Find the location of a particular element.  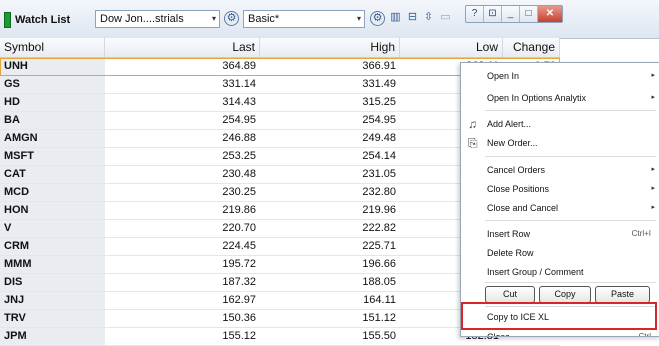

columns-icon: ▥ is located at coordinates (395, 18).